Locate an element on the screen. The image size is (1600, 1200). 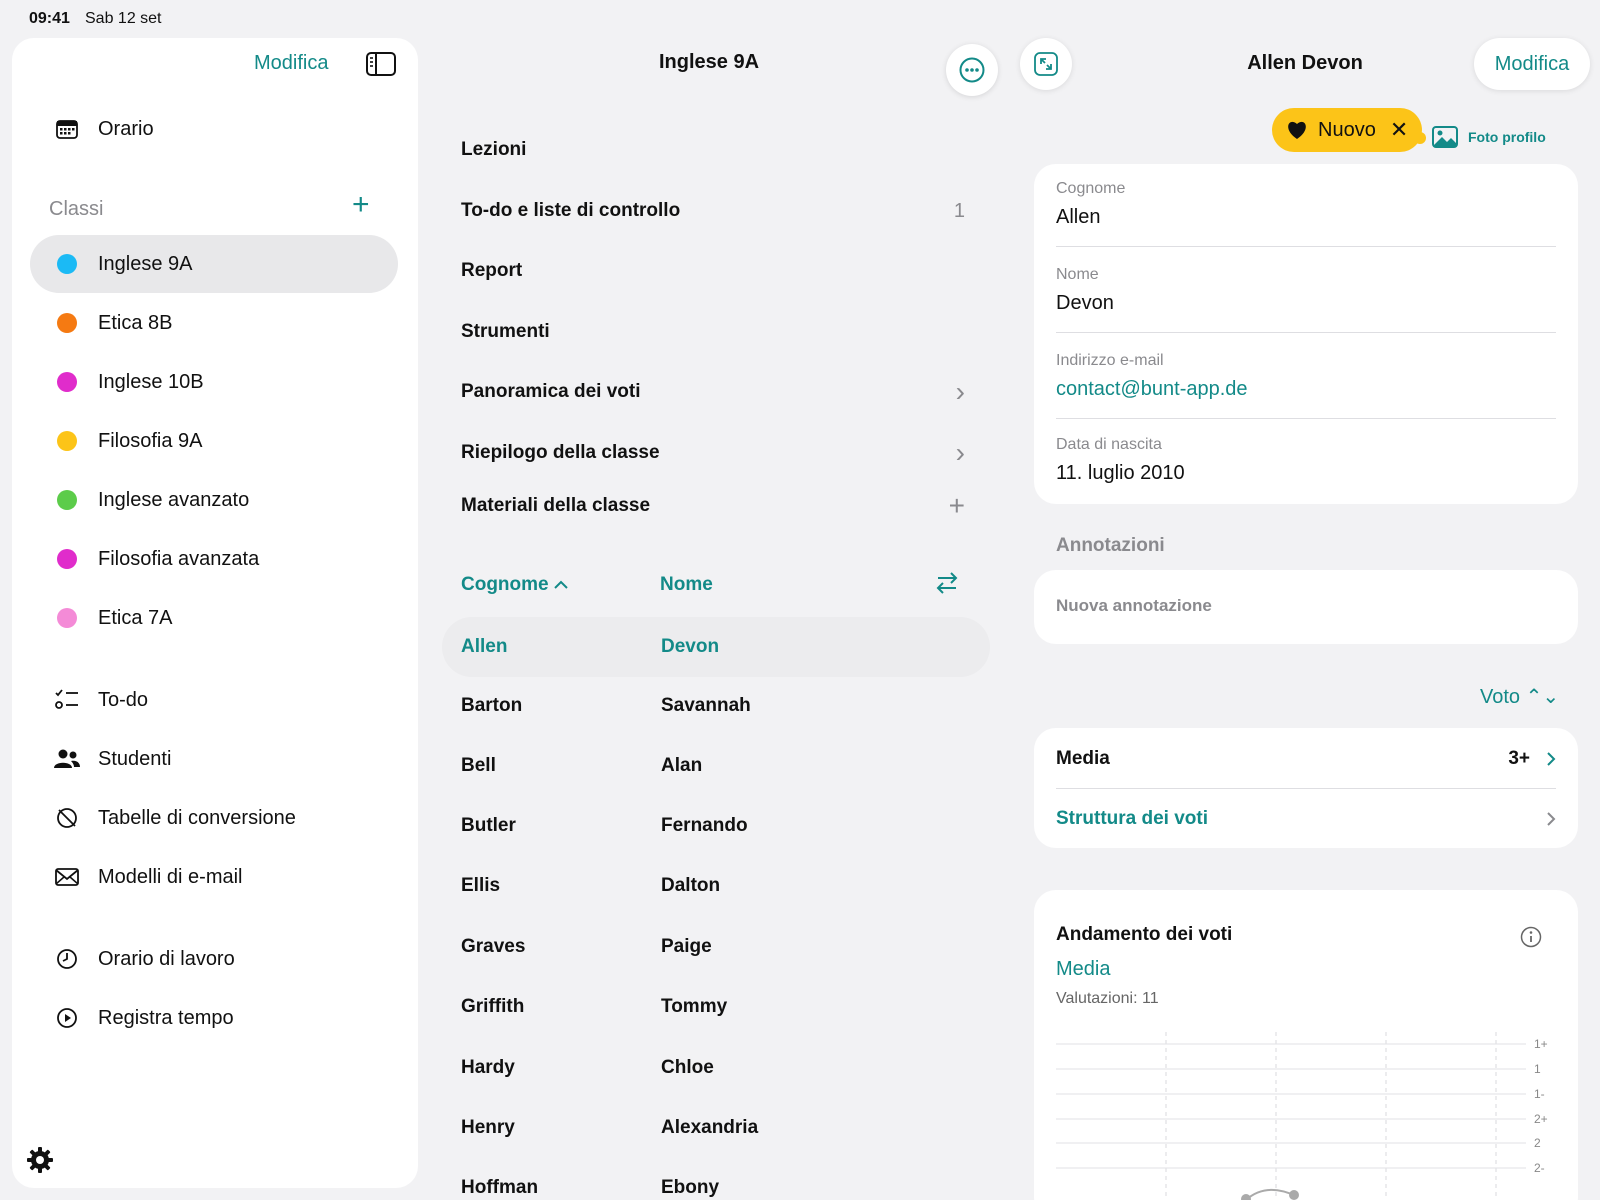
student-row: Griffith Tommy is located at coordinates (716, 1007).